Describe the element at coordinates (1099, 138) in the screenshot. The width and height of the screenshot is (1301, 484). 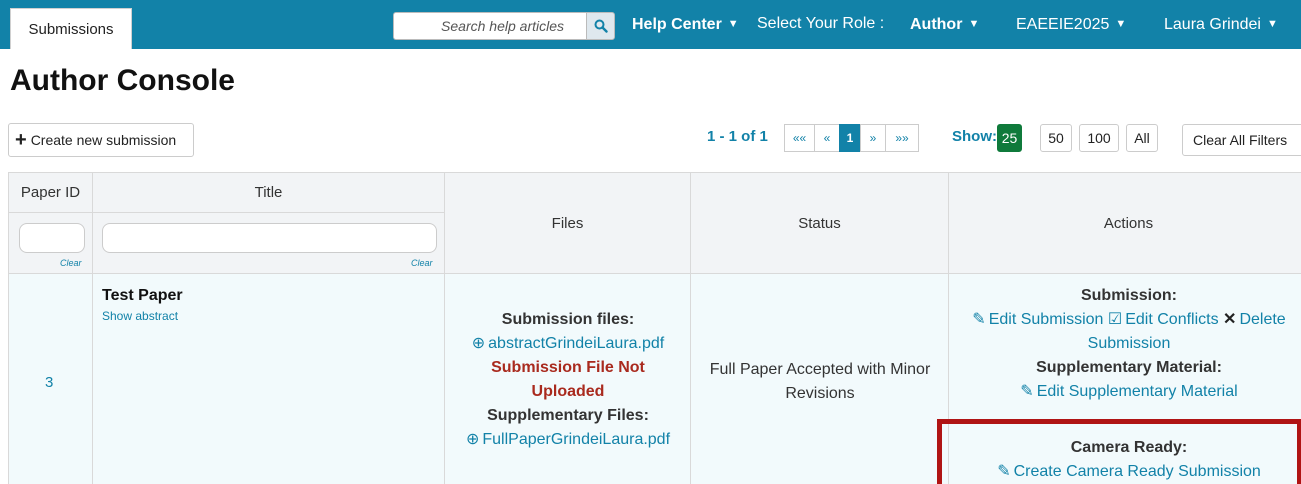
I see `show-100-button: 100` at that location.